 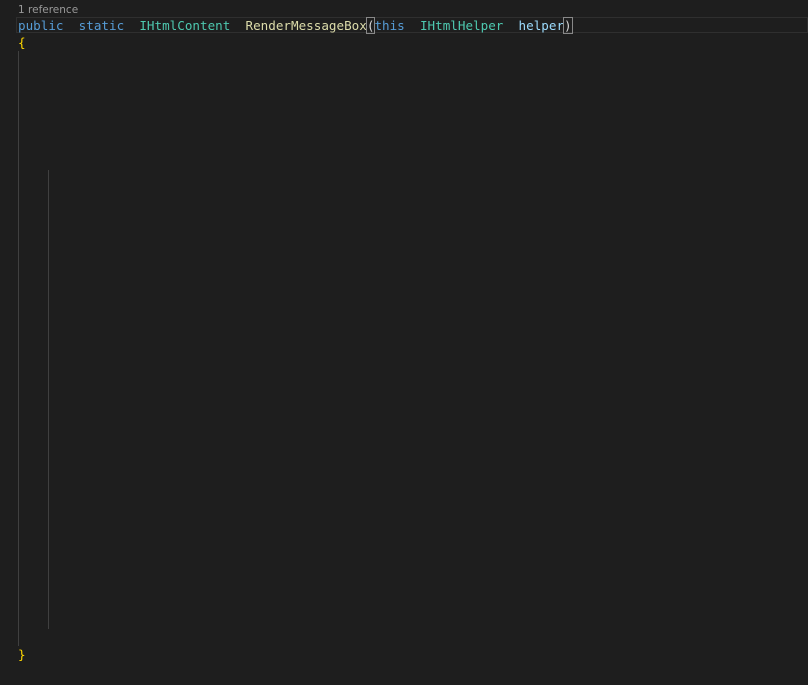 I want to click on code-token: {, so click(x=22, y=42).